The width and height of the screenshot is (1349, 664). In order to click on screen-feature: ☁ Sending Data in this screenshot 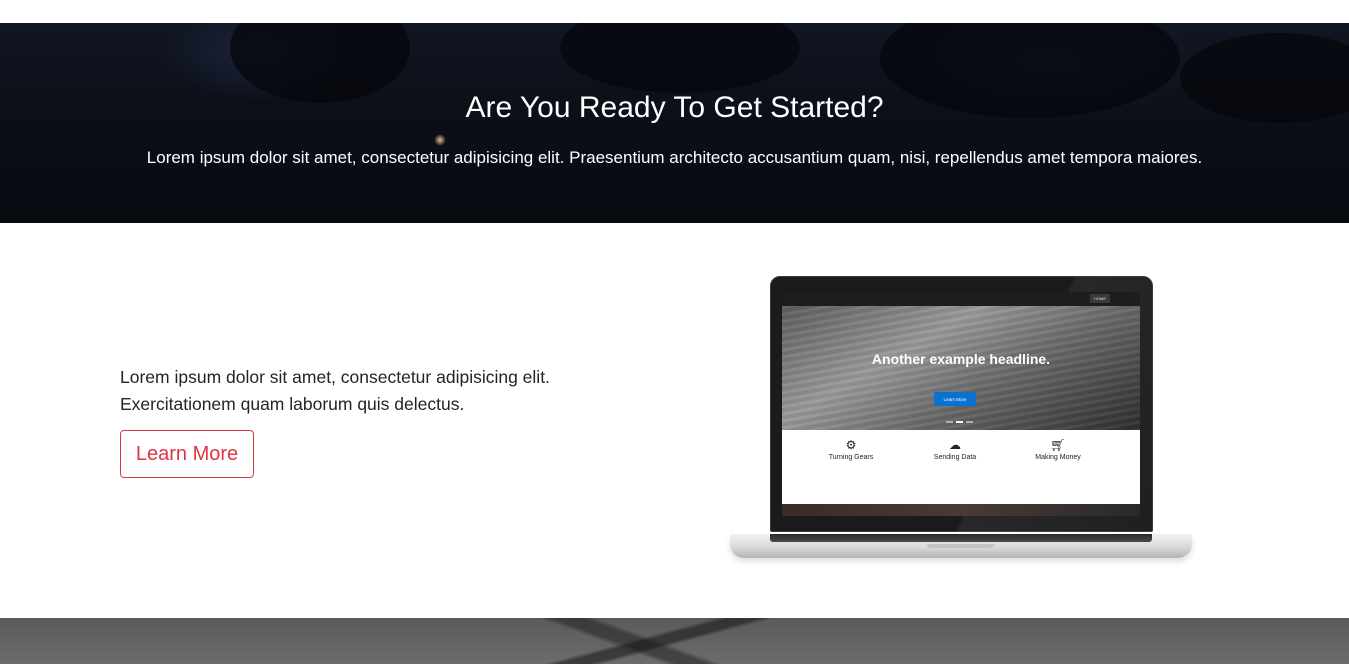, I will do `click(955, 449)`.